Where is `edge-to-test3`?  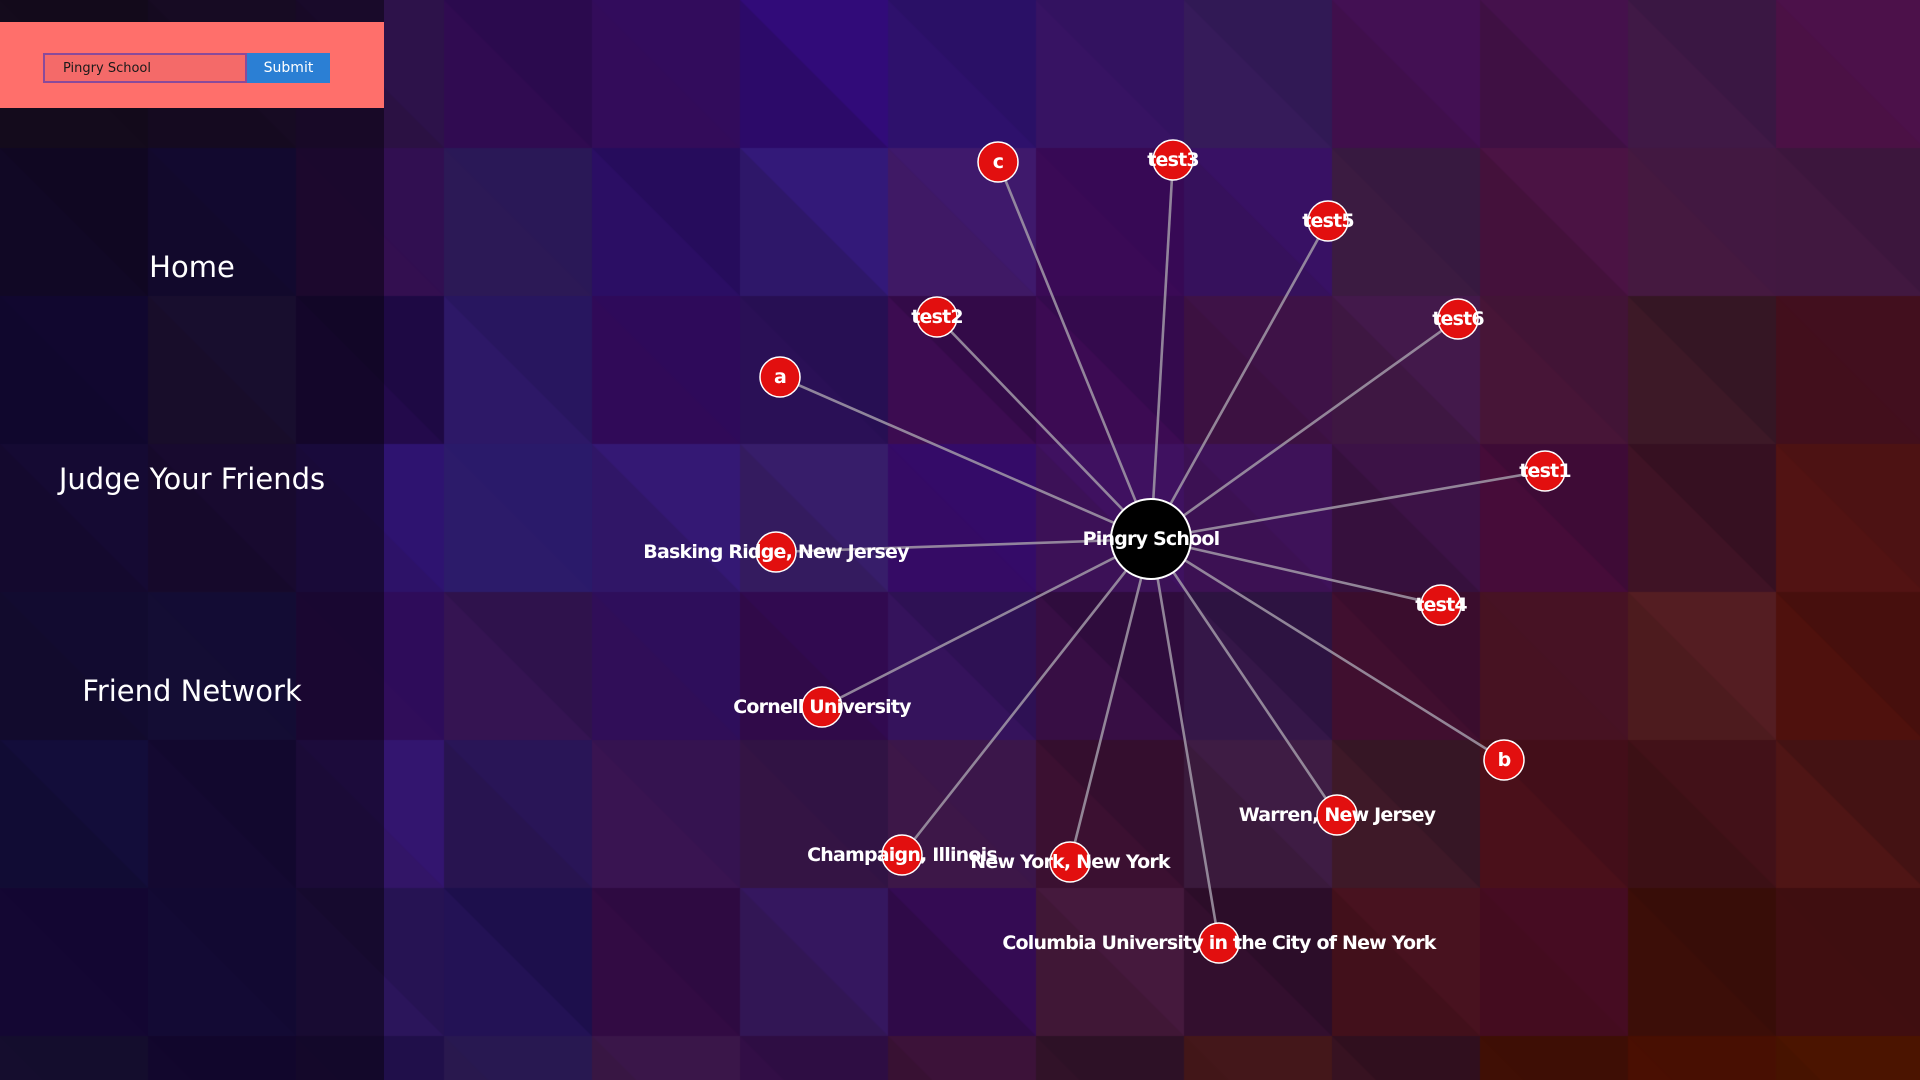 edge-to-test3 is located at coordinates (1162, 349).